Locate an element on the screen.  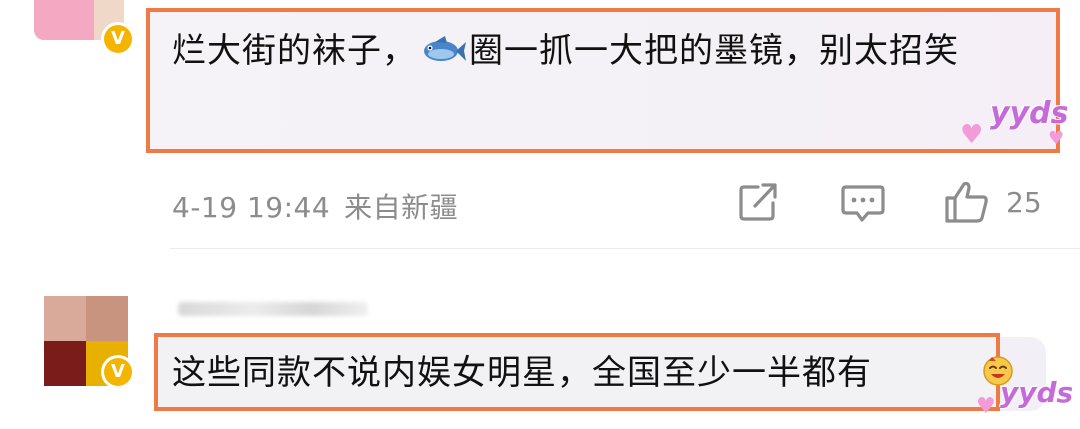
like-icon is located at coordinates (967, 204).